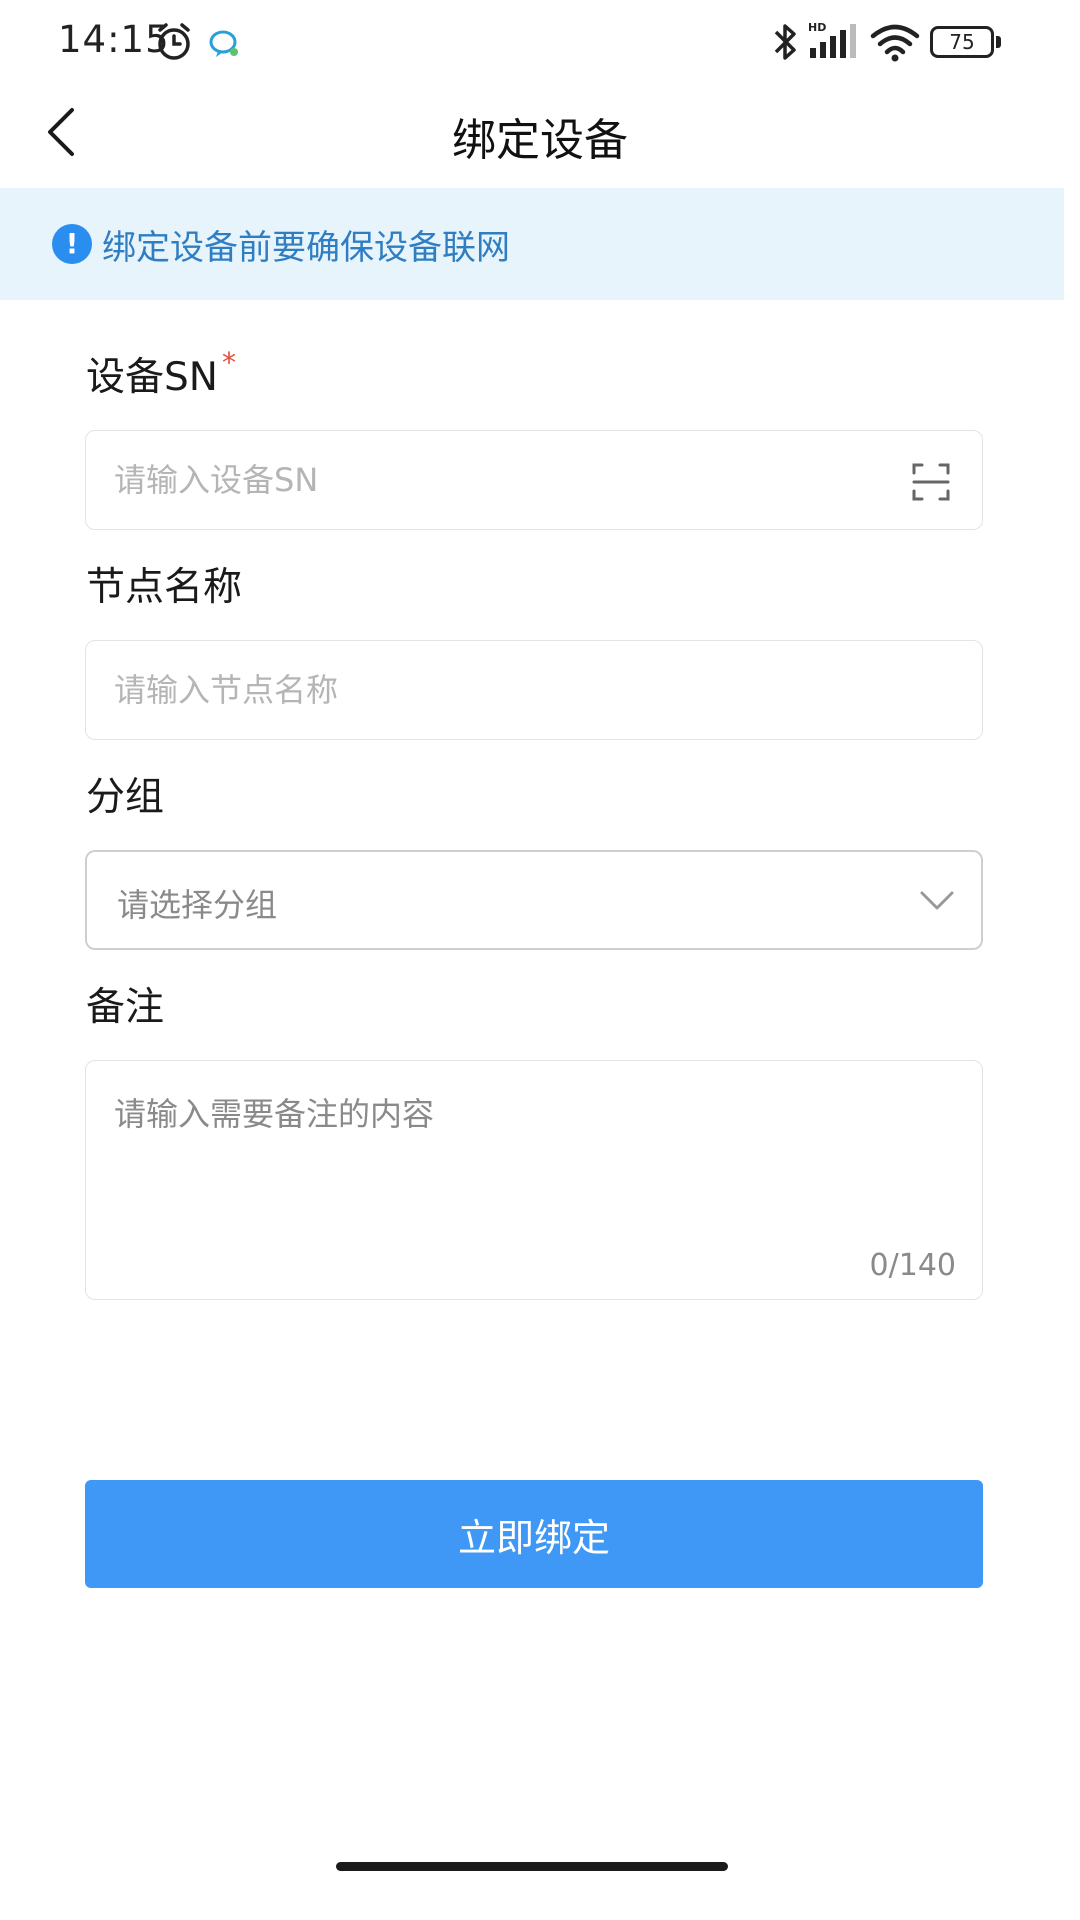  Describe the element at coordinates (492, 690) in the screenshot. I see `node-name-input` at that location.